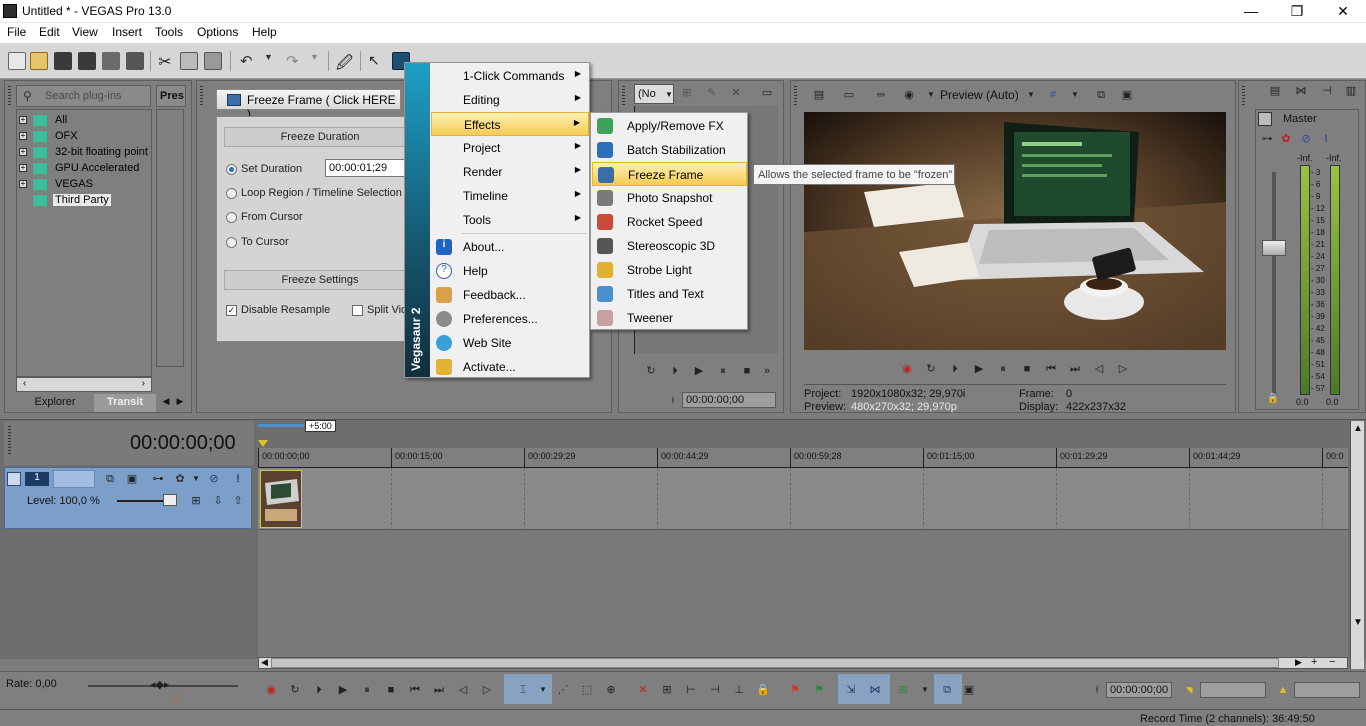 Image resolution: width=1366 pixels, height=726 pixels. What do you see at coordinates (170, 500) in the screenshot?
I see `level-slider-handle` at bounding box center [170, 500].